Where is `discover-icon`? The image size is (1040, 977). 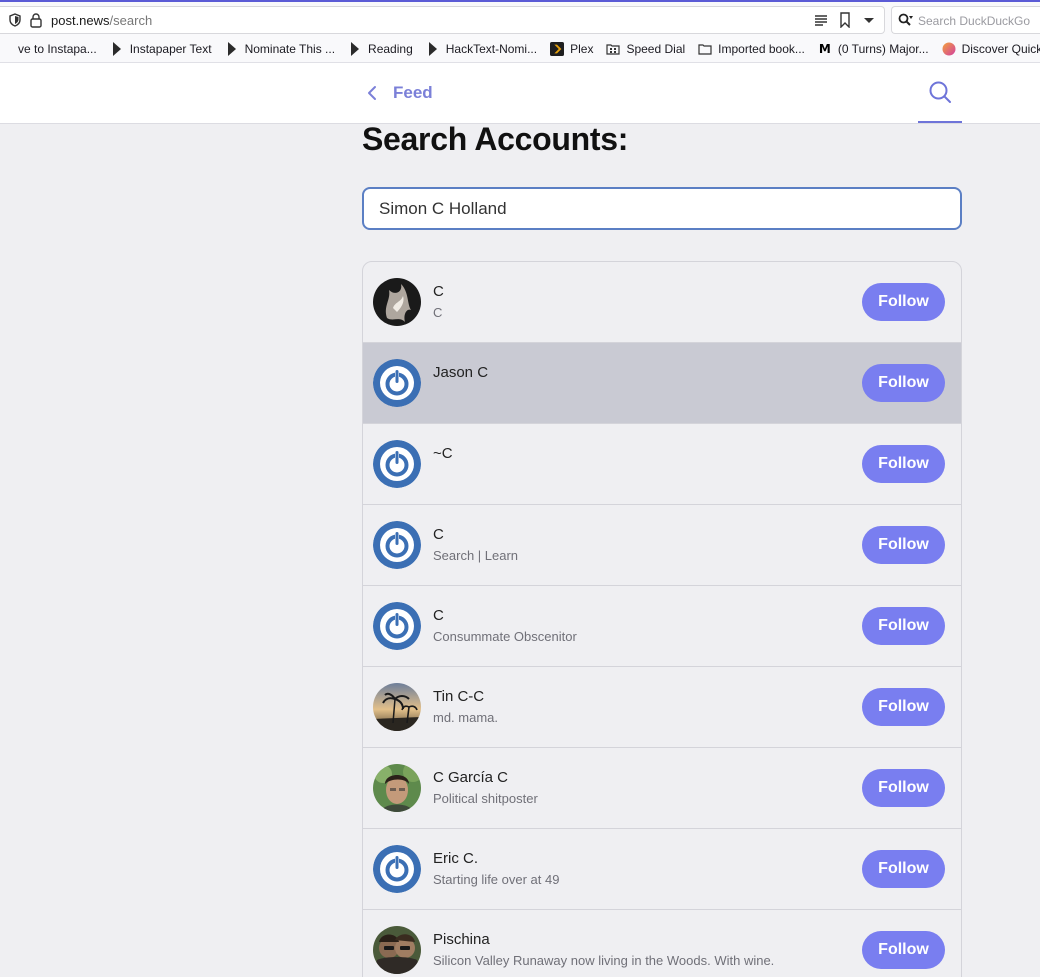
discover-icon is located at coordinates (949, 49).